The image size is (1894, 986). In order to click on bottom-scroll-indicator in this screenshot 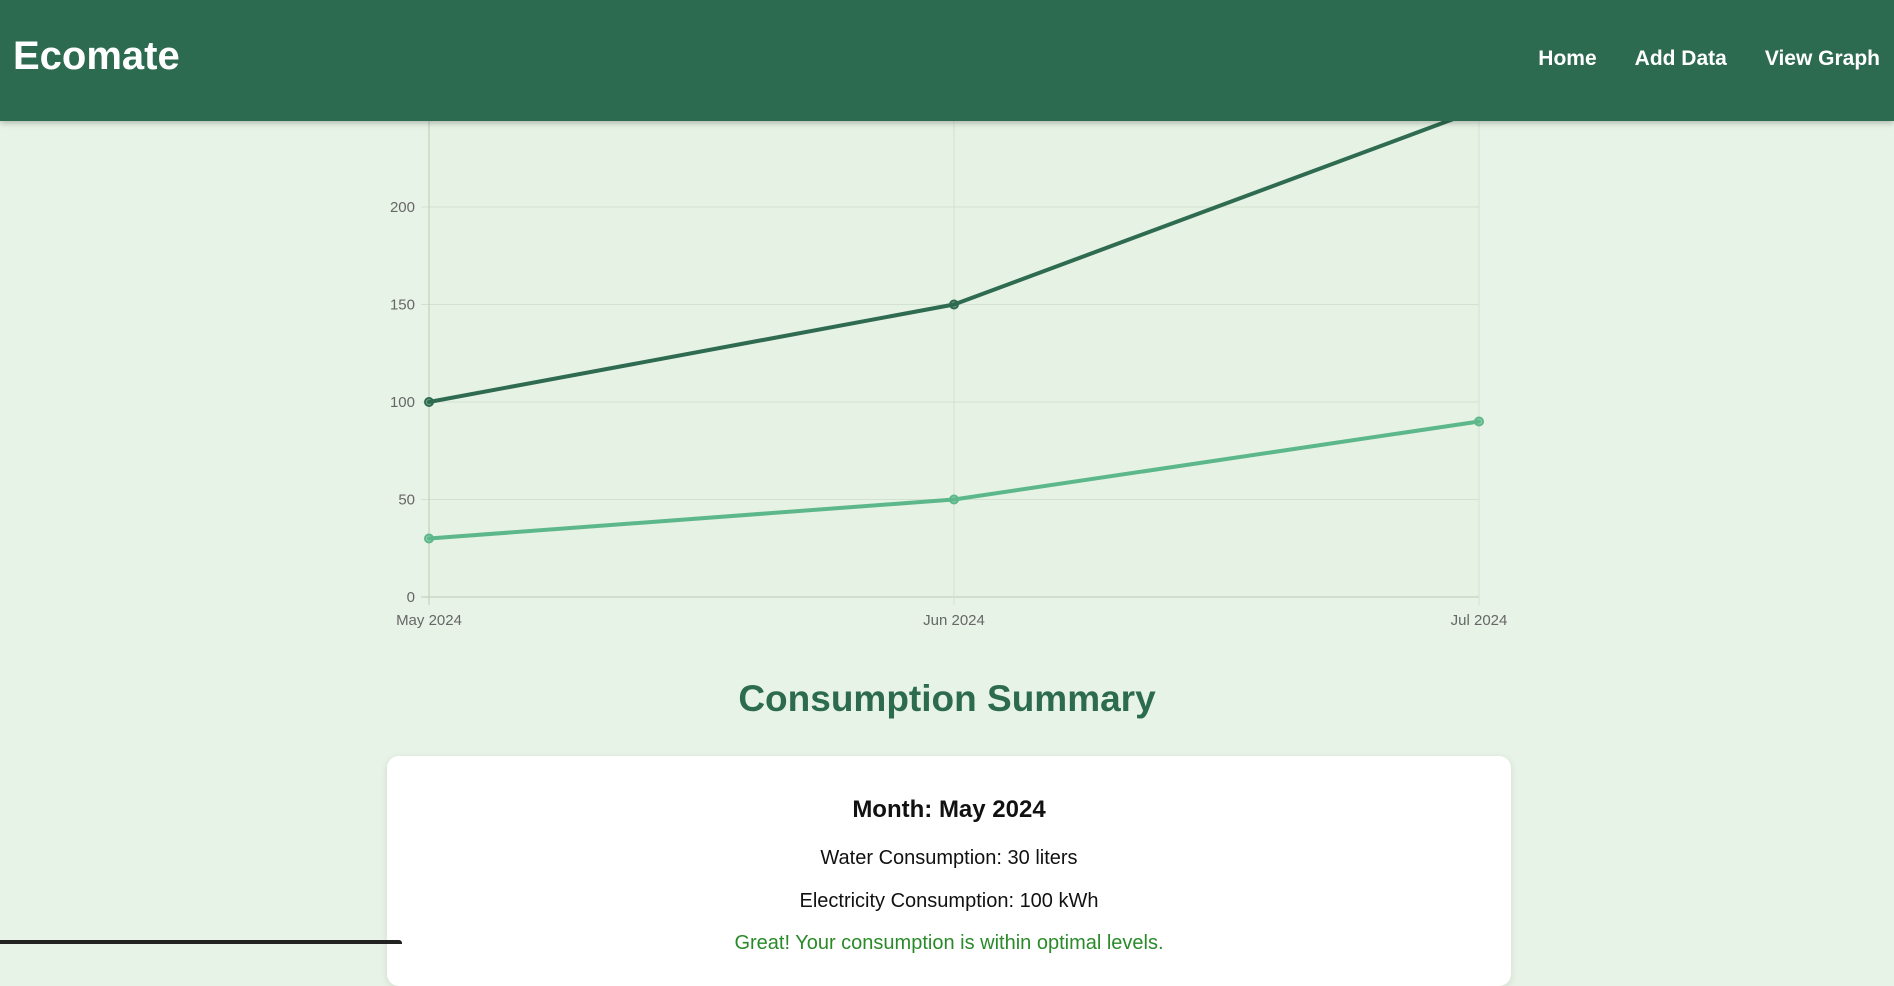, I will do `click(201, 942)`.